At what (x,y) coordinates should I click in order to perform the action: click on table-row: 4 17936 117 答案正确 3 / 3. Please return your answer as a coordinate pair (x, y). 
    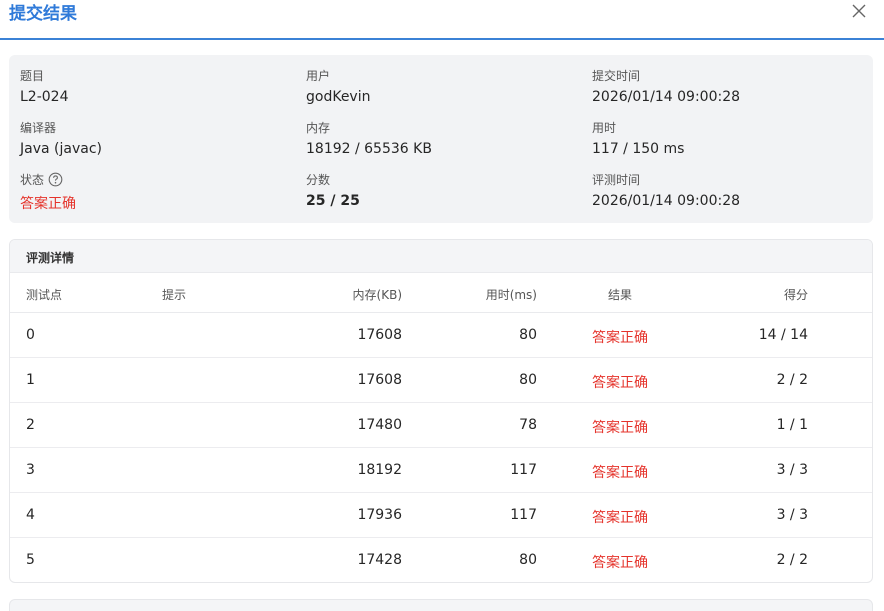
    Looking at the image, I should click on (441, 515).